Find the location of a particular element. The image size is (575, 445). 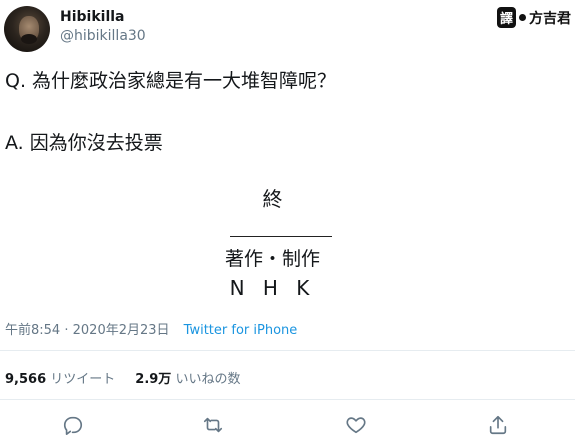

tweet-date: 2020年2月23日 is located at coordinates (121, 330).